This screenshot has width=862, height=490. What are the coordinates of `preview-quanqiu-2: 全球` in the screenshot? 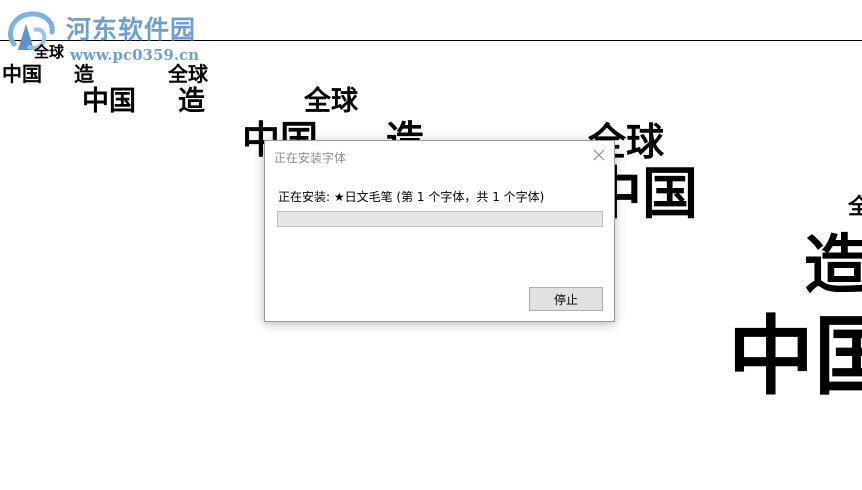 It's located at (188, 74).